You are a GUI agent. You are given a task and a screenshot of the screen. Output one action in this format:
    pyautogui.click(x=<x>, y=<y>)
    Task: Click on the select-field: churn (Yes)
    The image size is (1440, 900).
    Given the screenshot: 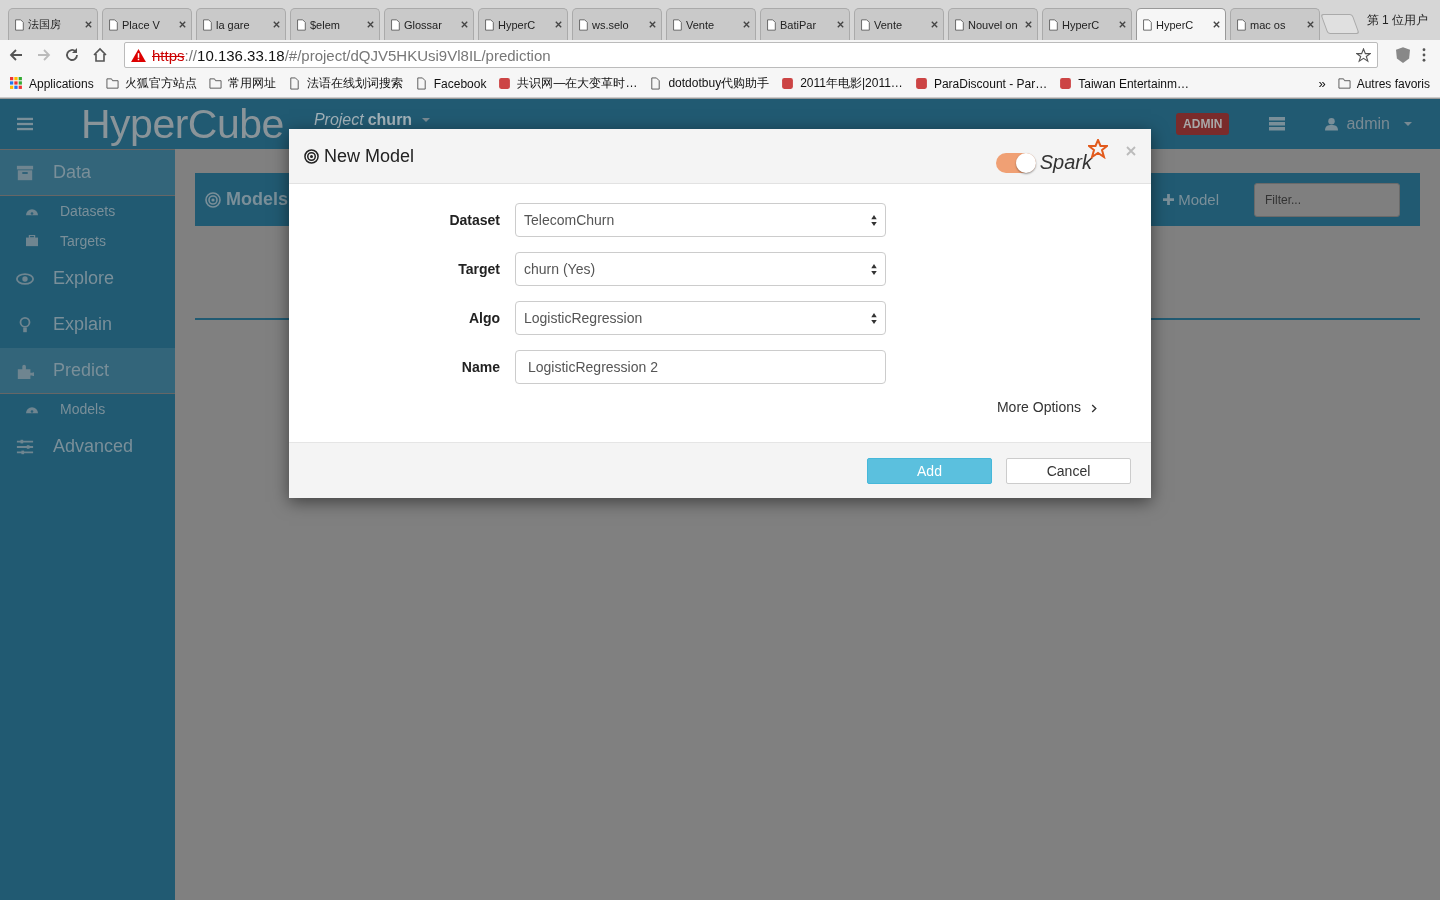 What is the action you would take?
    pyautogui.click(x=700, y=269)
    